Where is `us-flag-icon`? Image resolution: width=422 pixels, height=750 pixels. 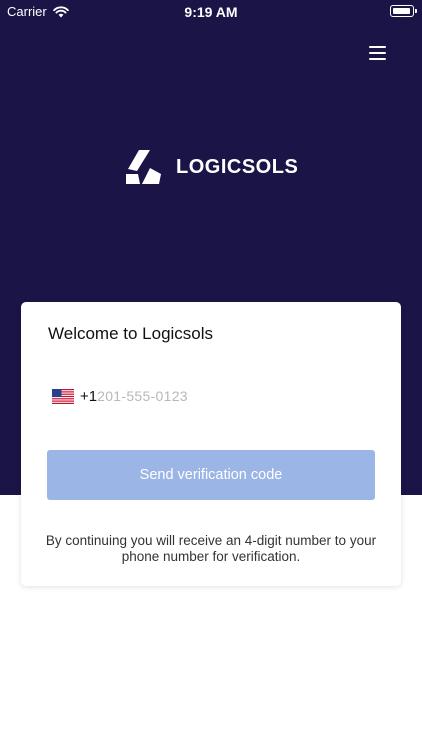
us-flag-icon is located at coordinates (63, 396).